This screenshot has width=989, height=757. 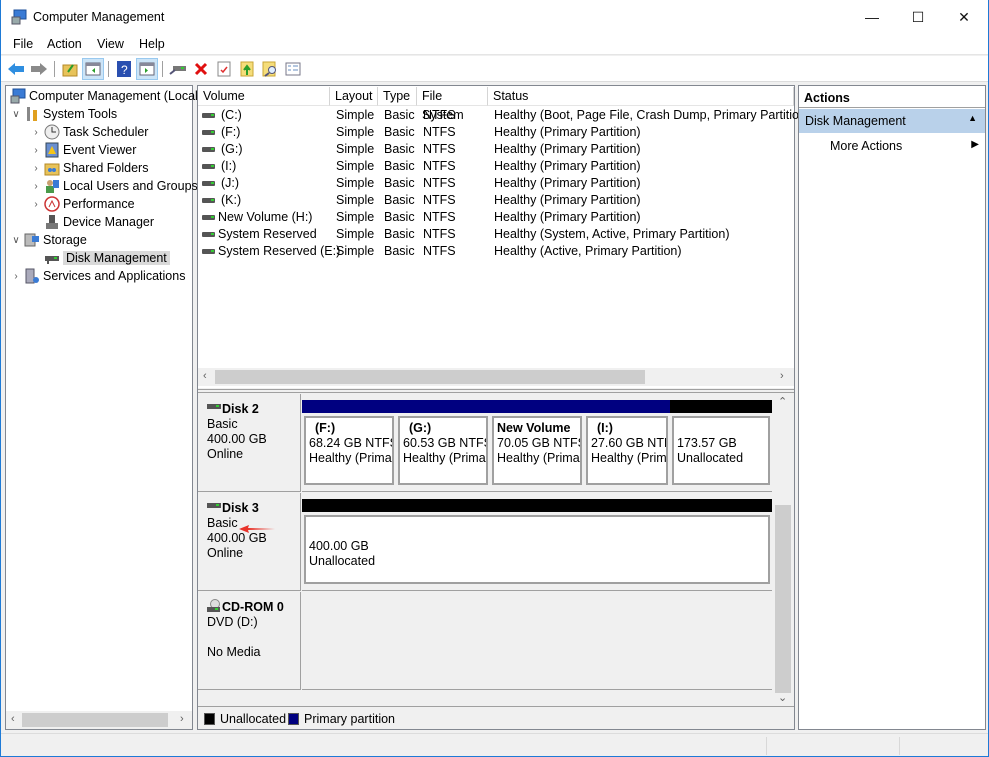 I want to click on tree-item-performance: › Performance, so click(x=82, y=204).